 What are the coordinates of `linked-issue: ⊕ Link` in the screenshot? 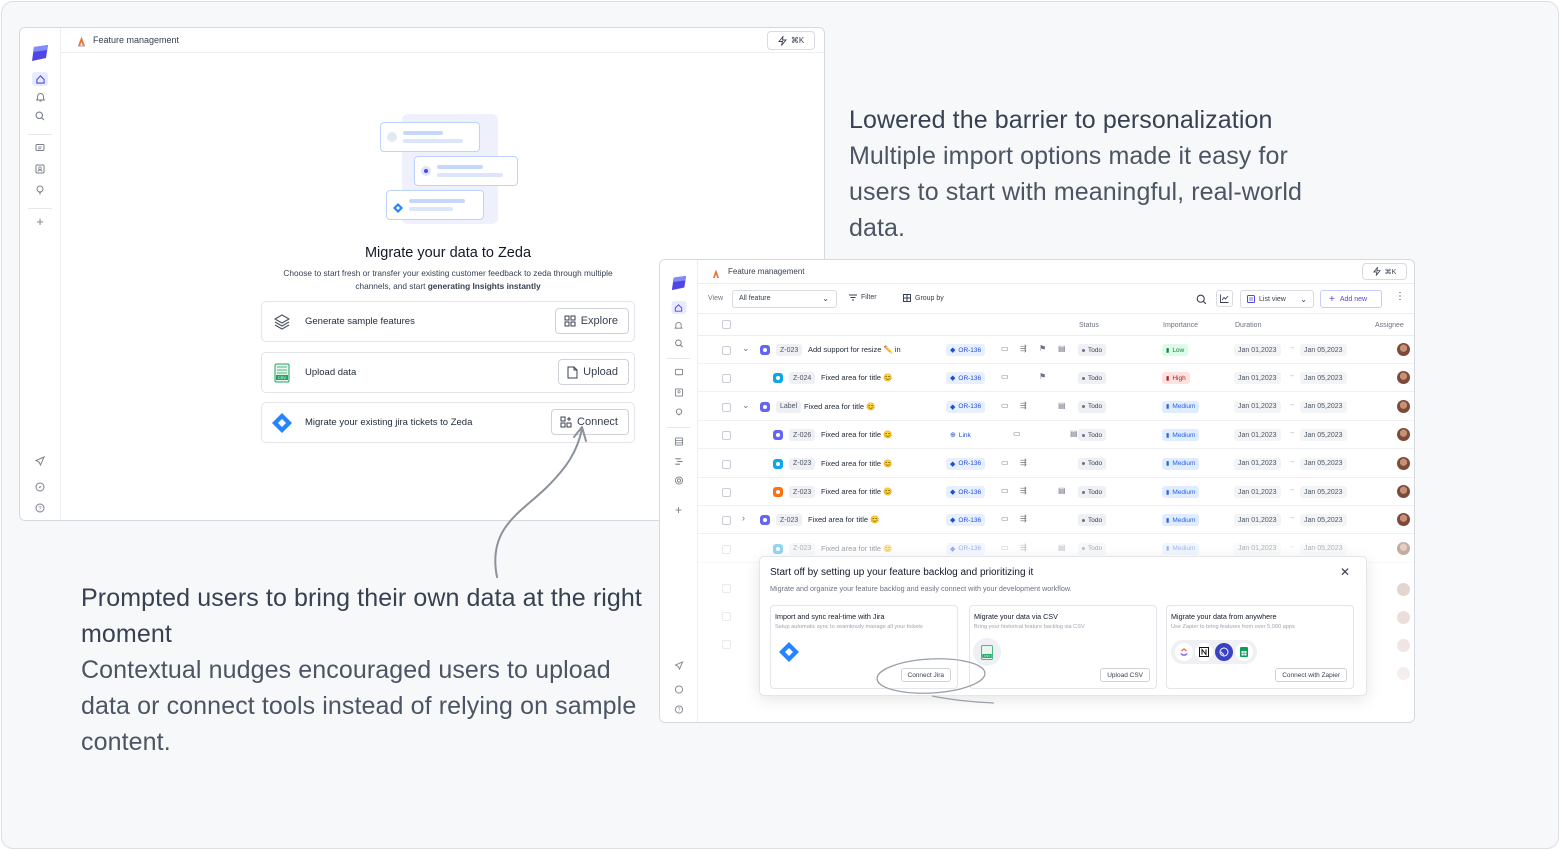 It's located at (960, 435).